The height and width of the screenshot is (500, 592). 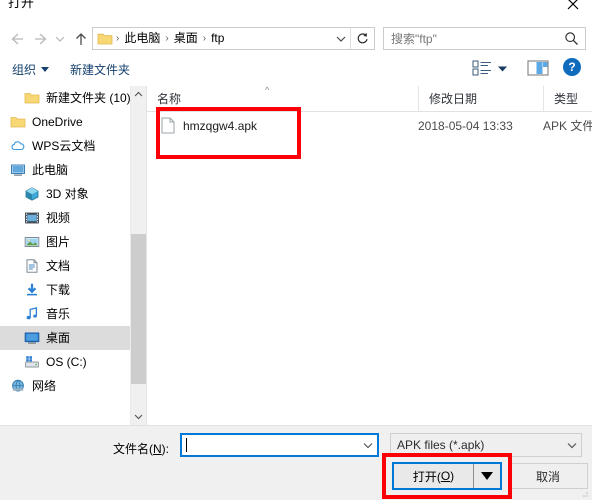 I want to click on open-button: 打开(O), so click(x=447, y=476).